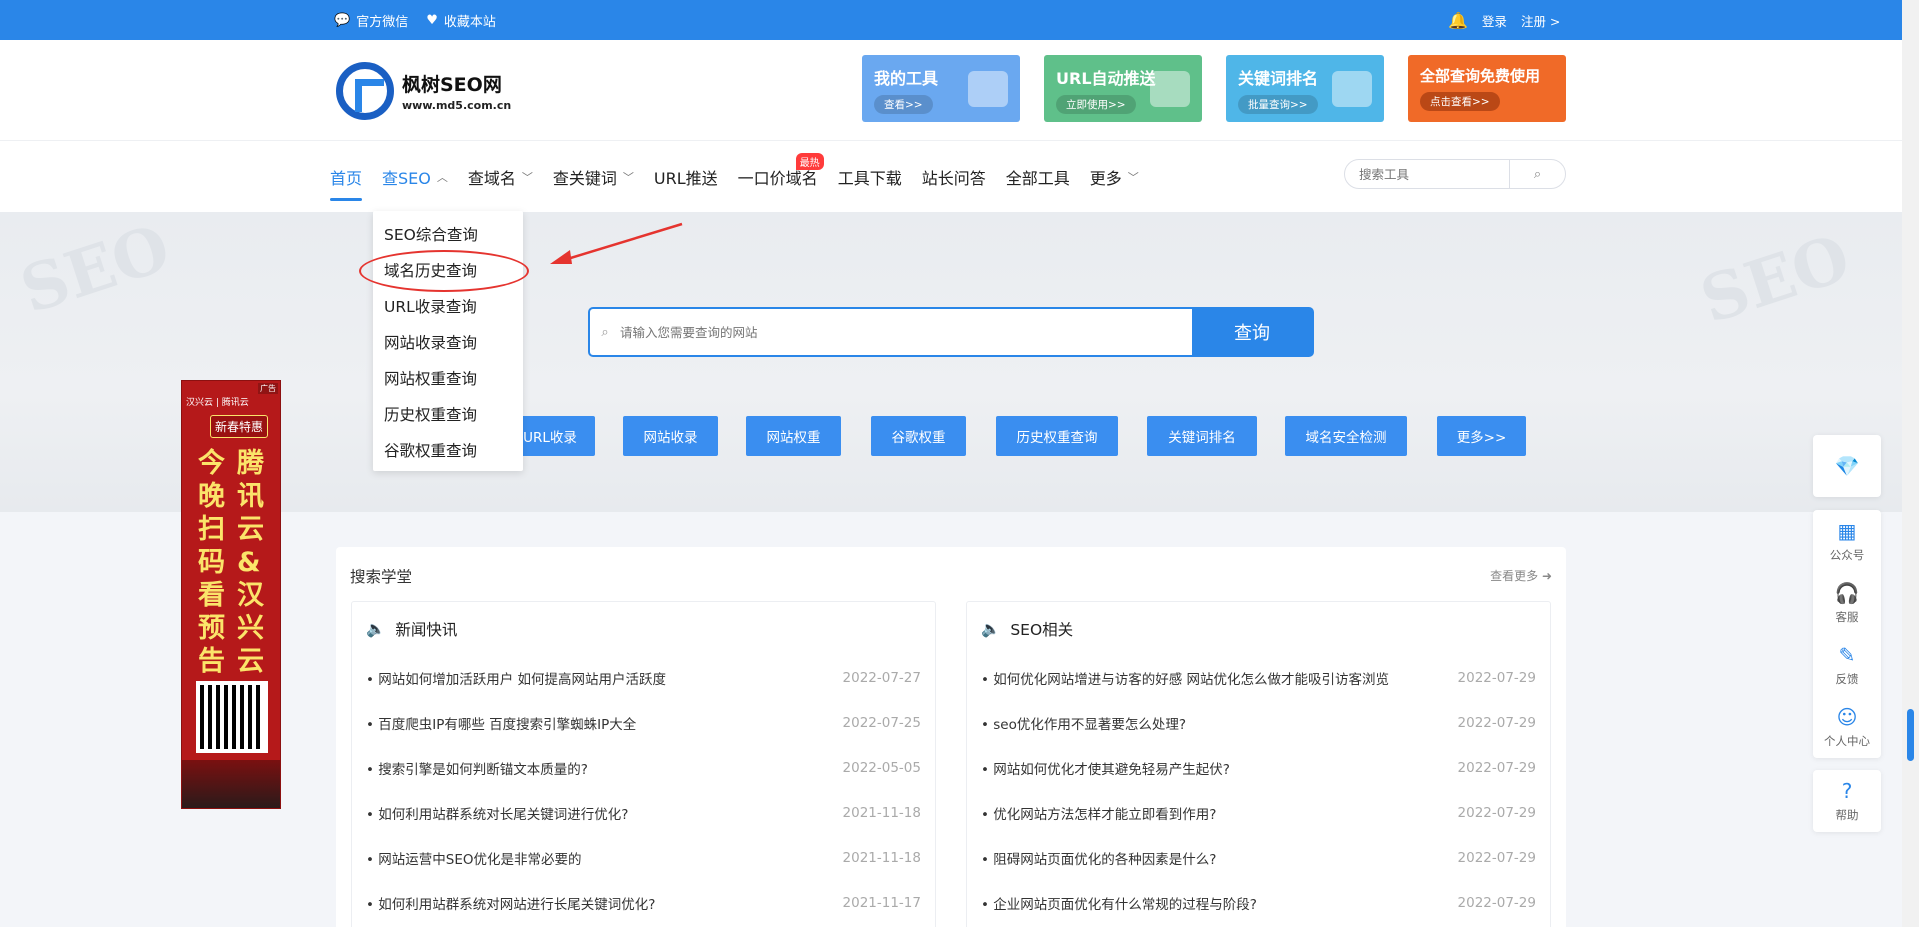 The height and width of the screenshot is (927, 1919). Describe the element at coordinates (1258, 813) in the screenshot. I see `list-item: • 优化网站方法怎样才能立即看到作用? 2022-07-29` at that location.